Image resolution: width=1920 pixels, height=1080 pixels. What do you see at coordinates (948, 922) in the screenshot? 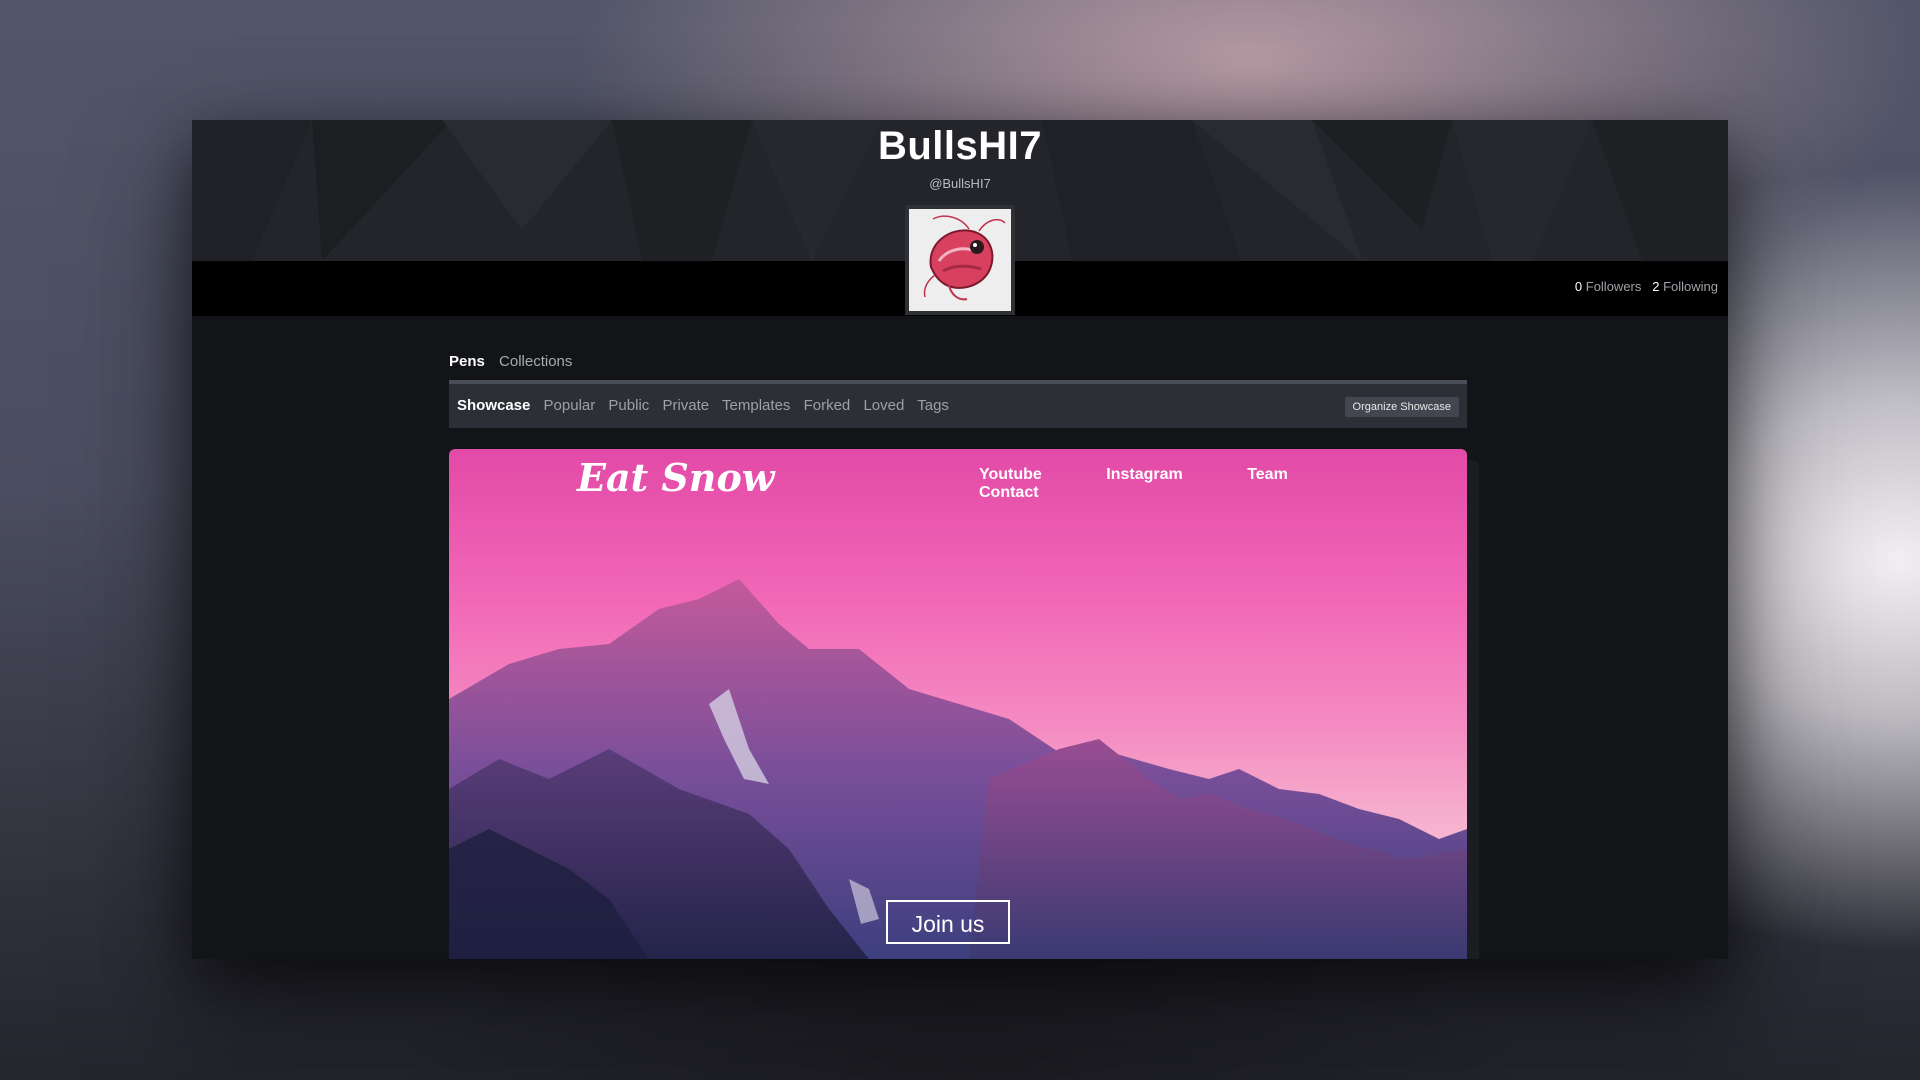
I see `join-us-button: Join us` at bounding box center [948, 922].